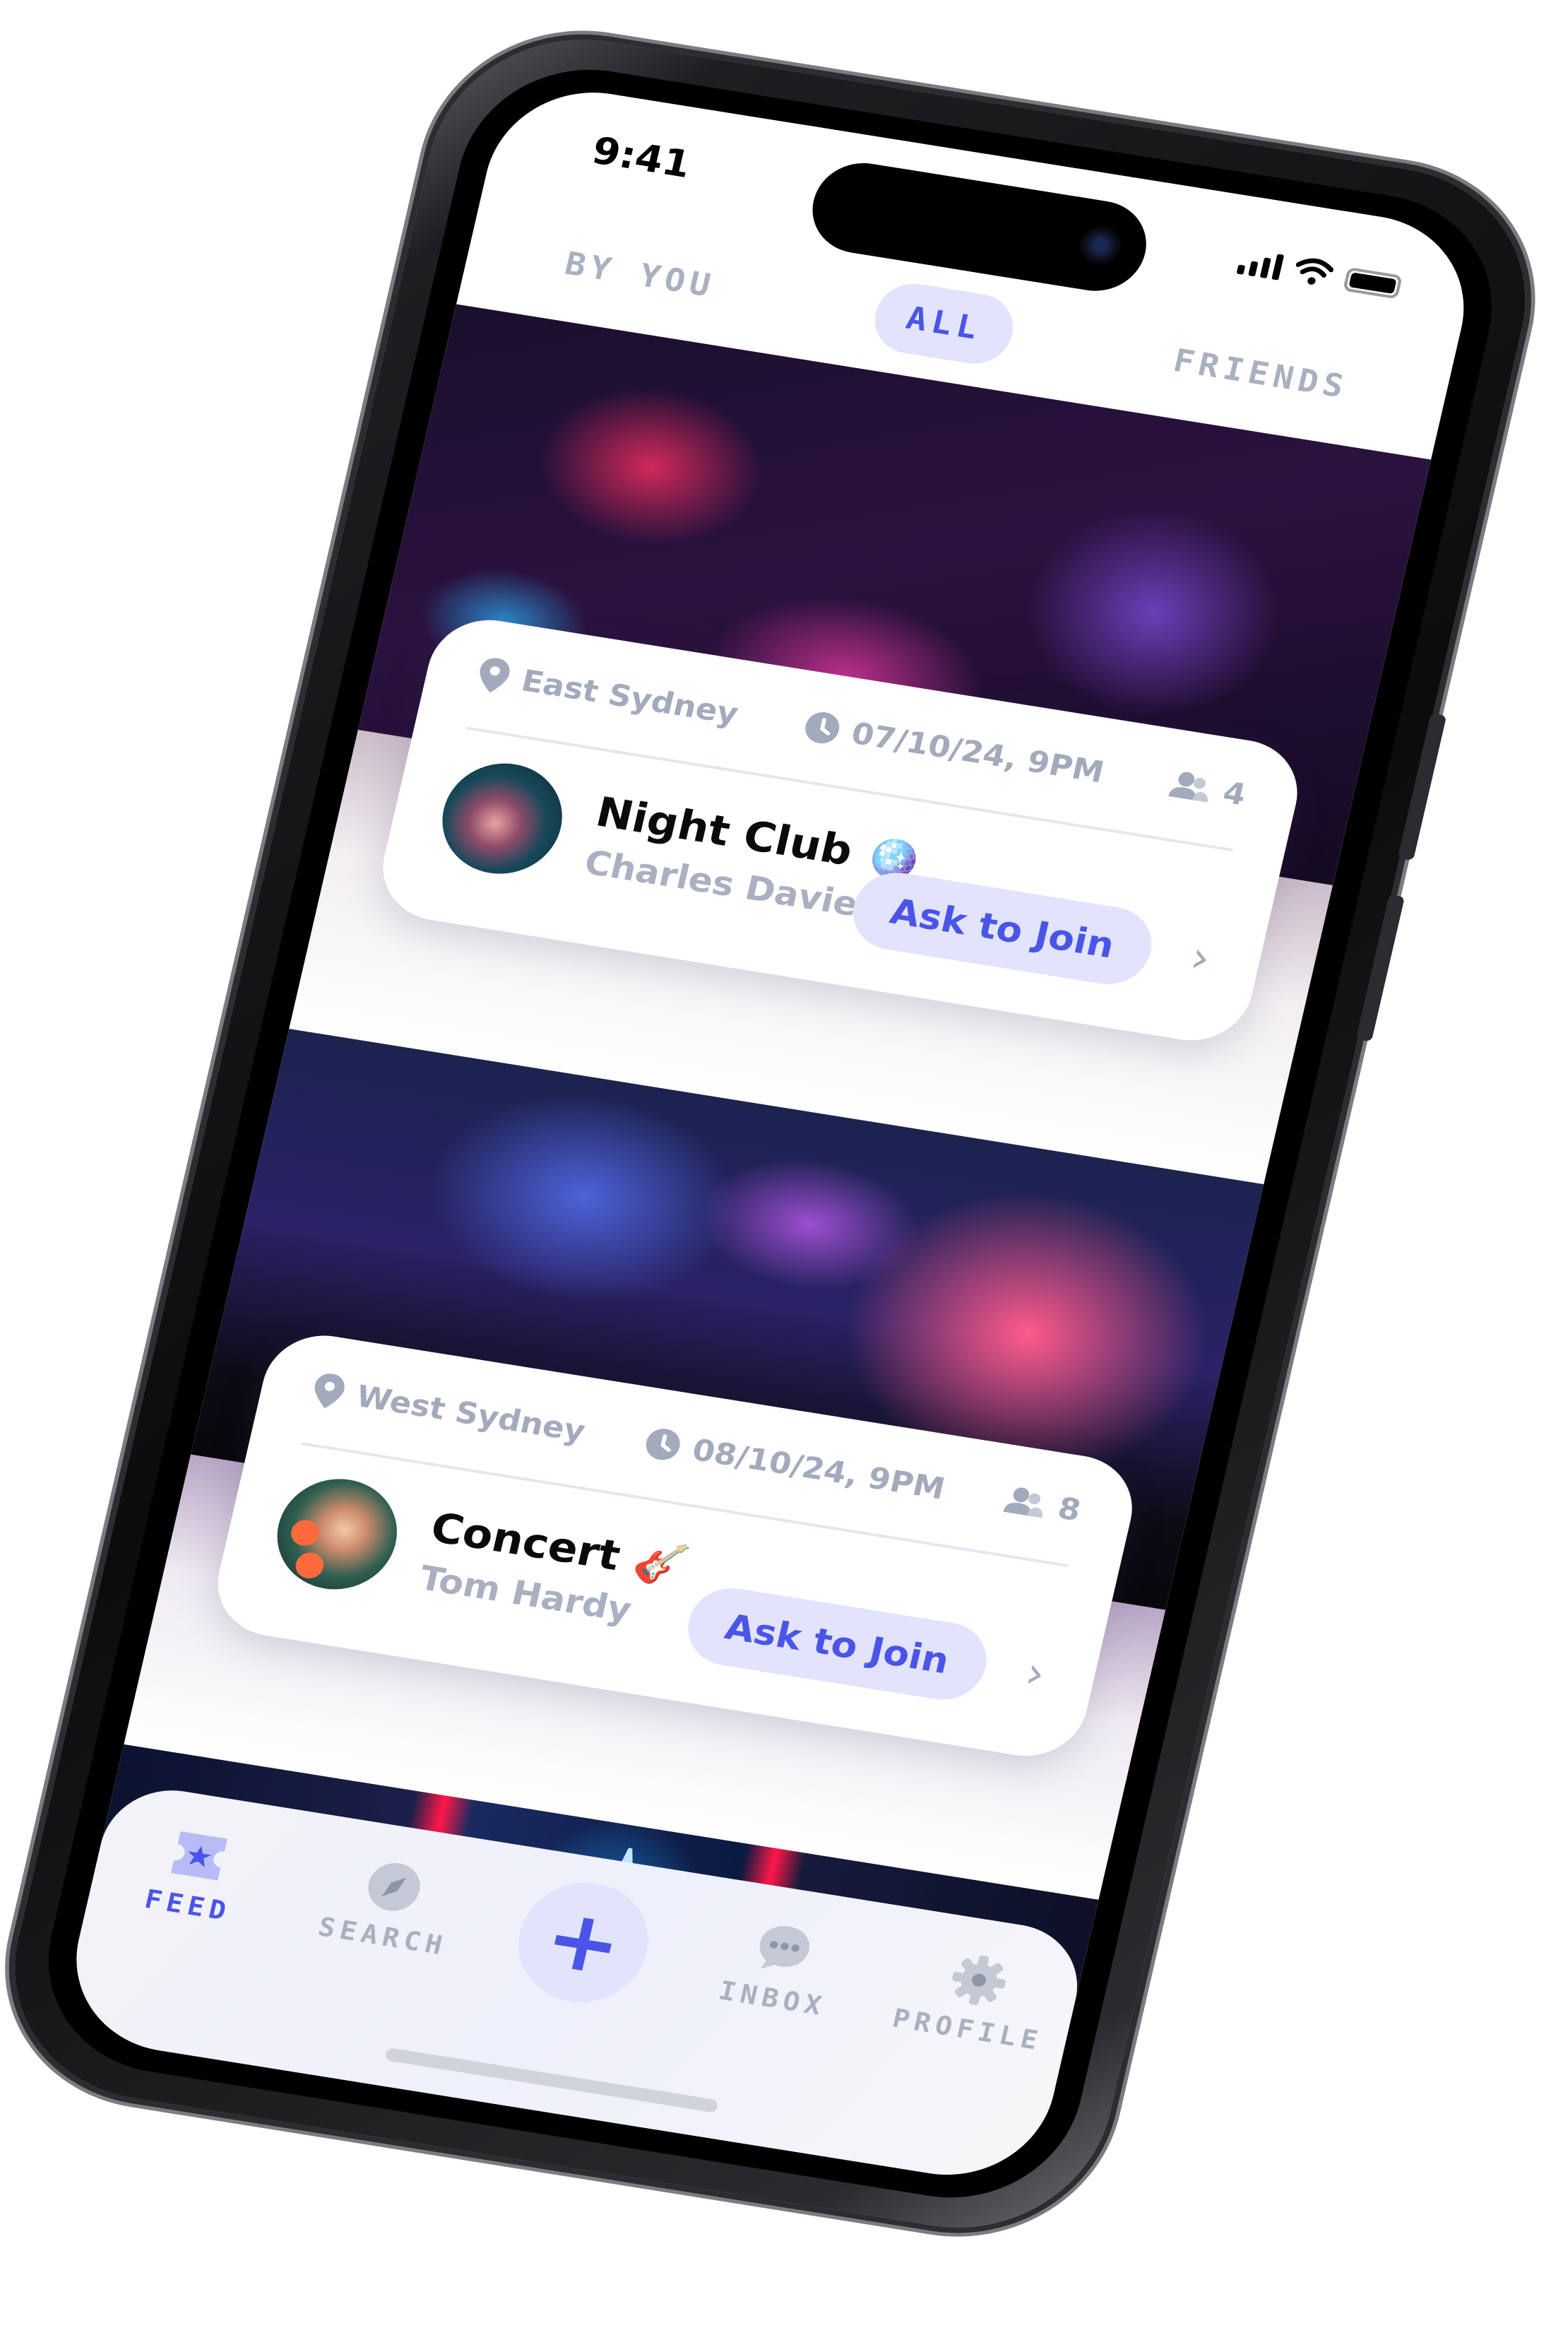 Image resolution: width=1568 pixels, height=2328 pixels. I want to click on compass-icon, so click(394, 1886).